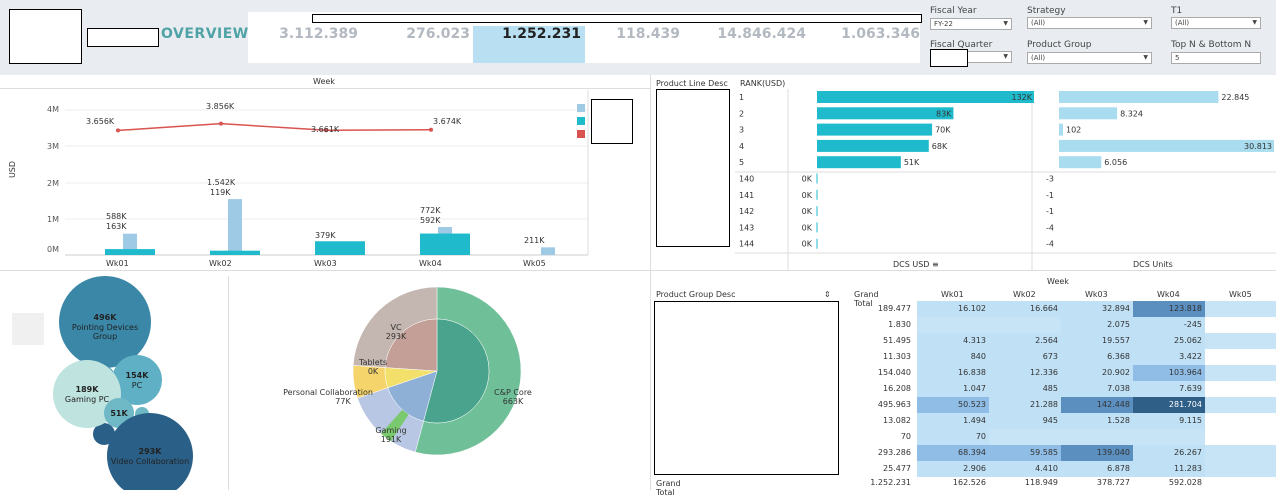 This screenshot has height=497, width=1276. I want to click on heatmap-cell: 7.038, so click(1097, 389).